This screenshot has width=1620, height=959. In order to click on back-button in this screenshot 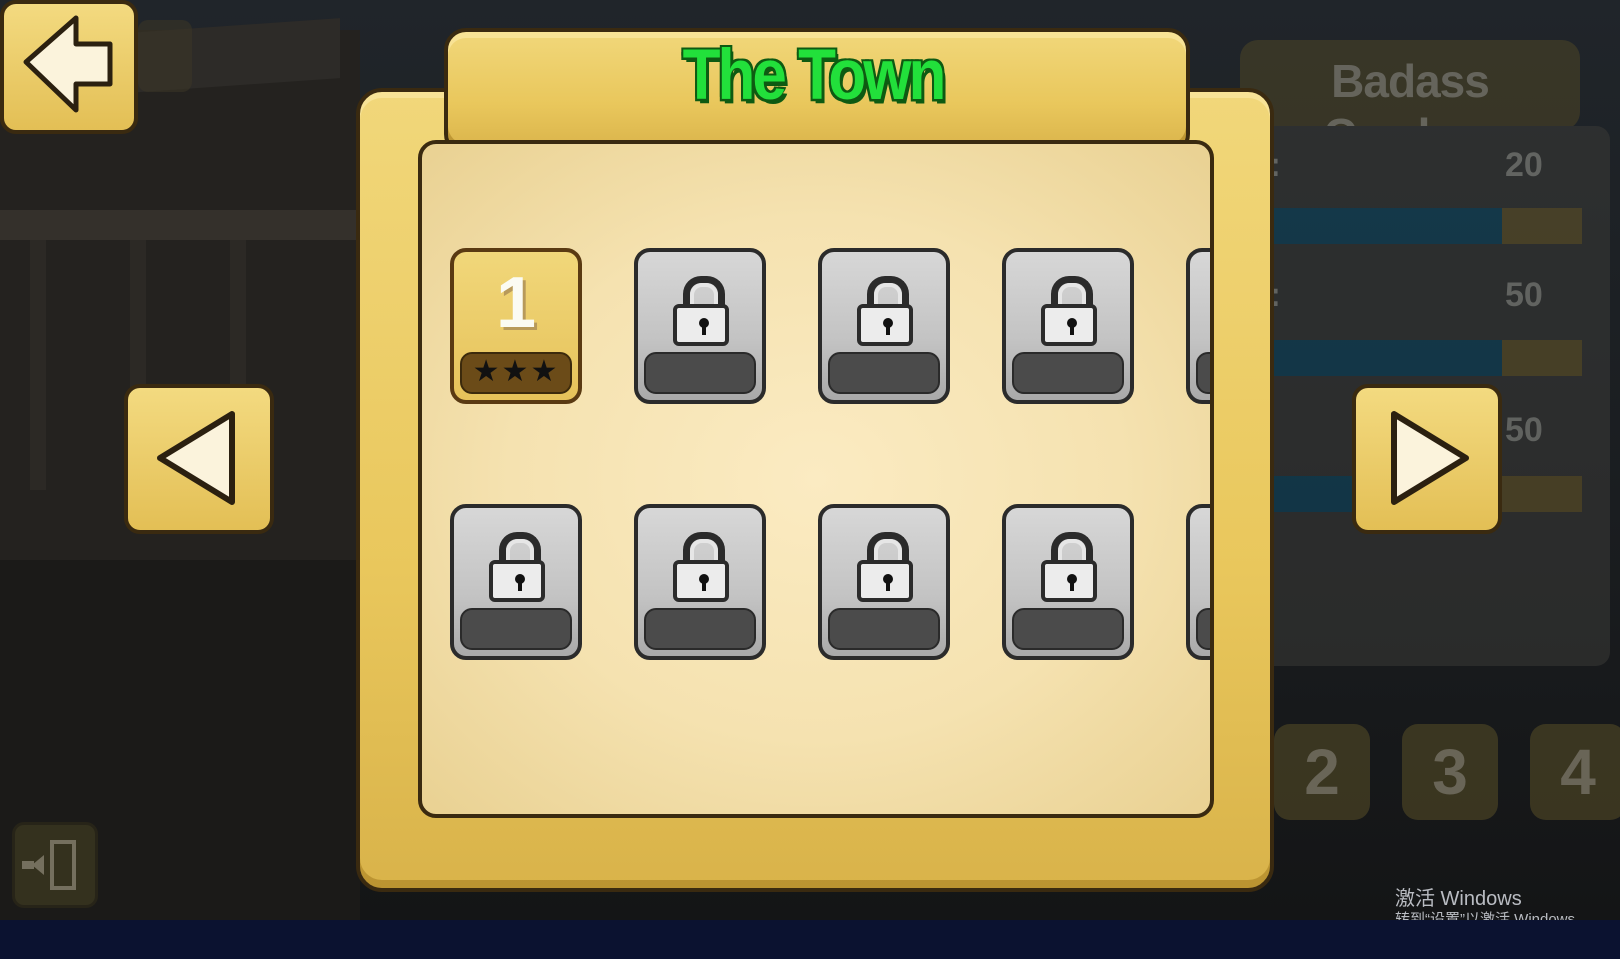, I will do `click(69, 67)`.